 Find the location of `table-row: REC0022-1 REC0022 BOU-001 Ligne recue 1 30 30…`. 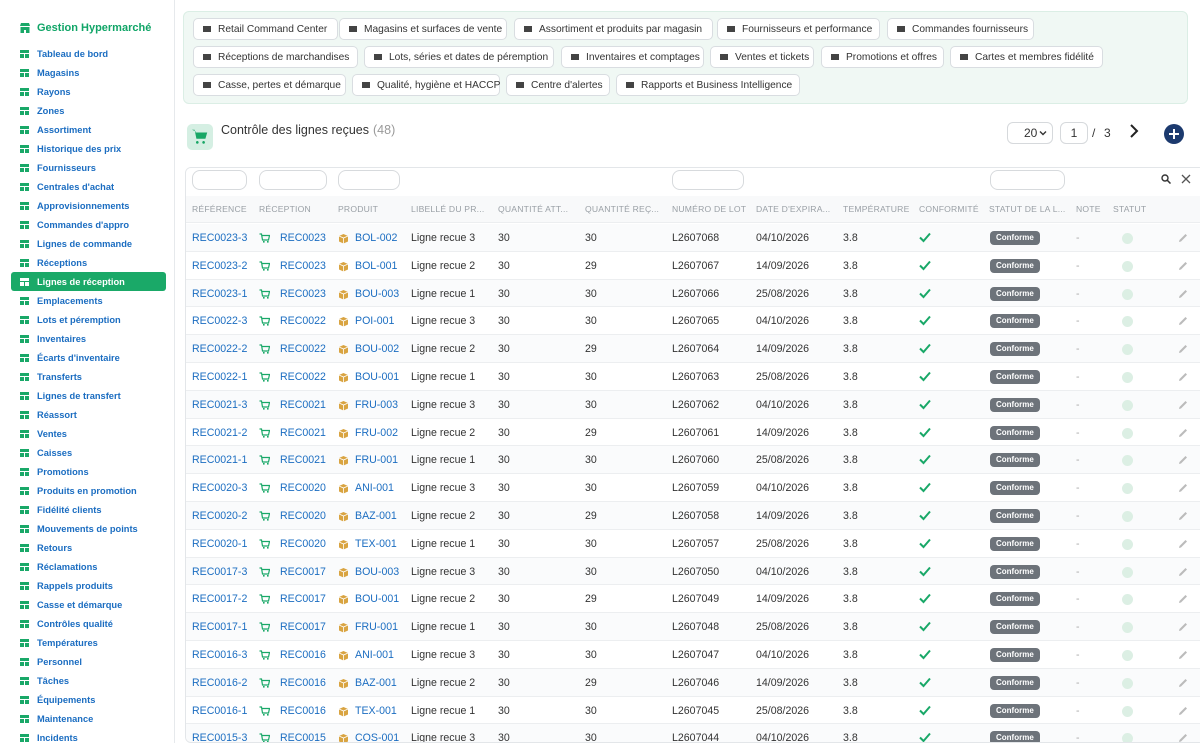

table-row: REC0022-1 REC0022 BOU-001 Ligne recue 1 30 30… is located at coordinates (693, 377).